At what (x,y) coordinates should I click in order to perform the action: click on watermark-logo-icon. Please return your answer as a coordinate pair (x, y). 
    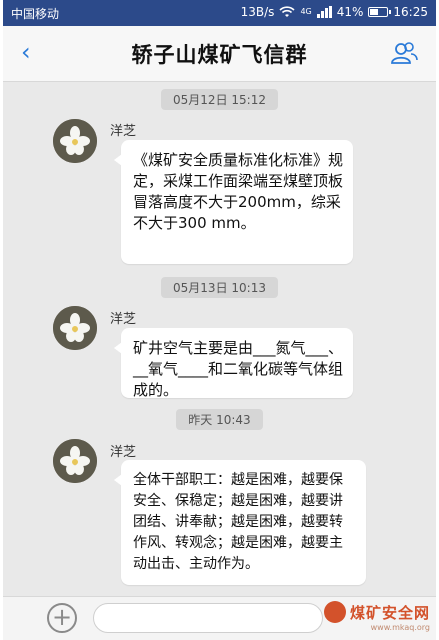
    Looking at the image, I should click on (334, 612).